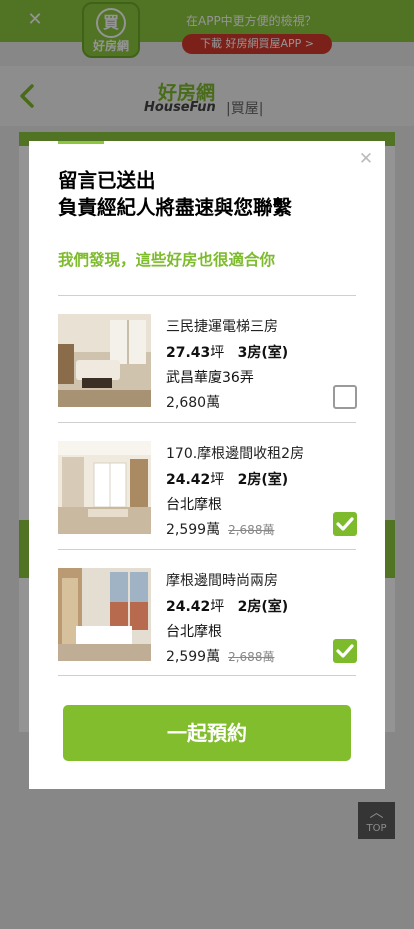 This screenshot has height=929, width=414. I want to click on close-icon: ✕, so click(366, 159).